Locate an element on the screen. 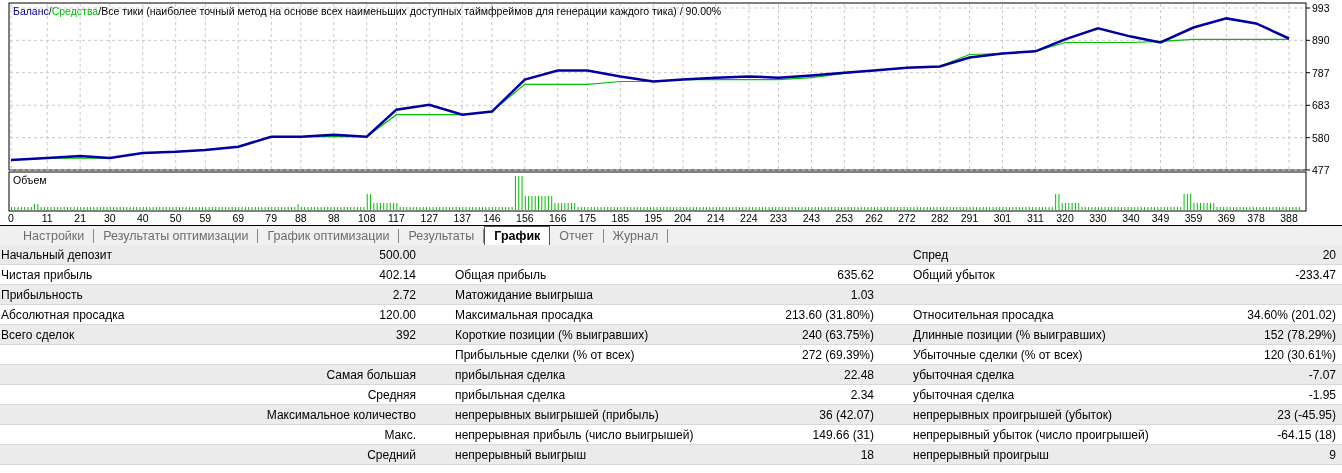  x-tick-label: 175 is located at coordinates (587, 218).